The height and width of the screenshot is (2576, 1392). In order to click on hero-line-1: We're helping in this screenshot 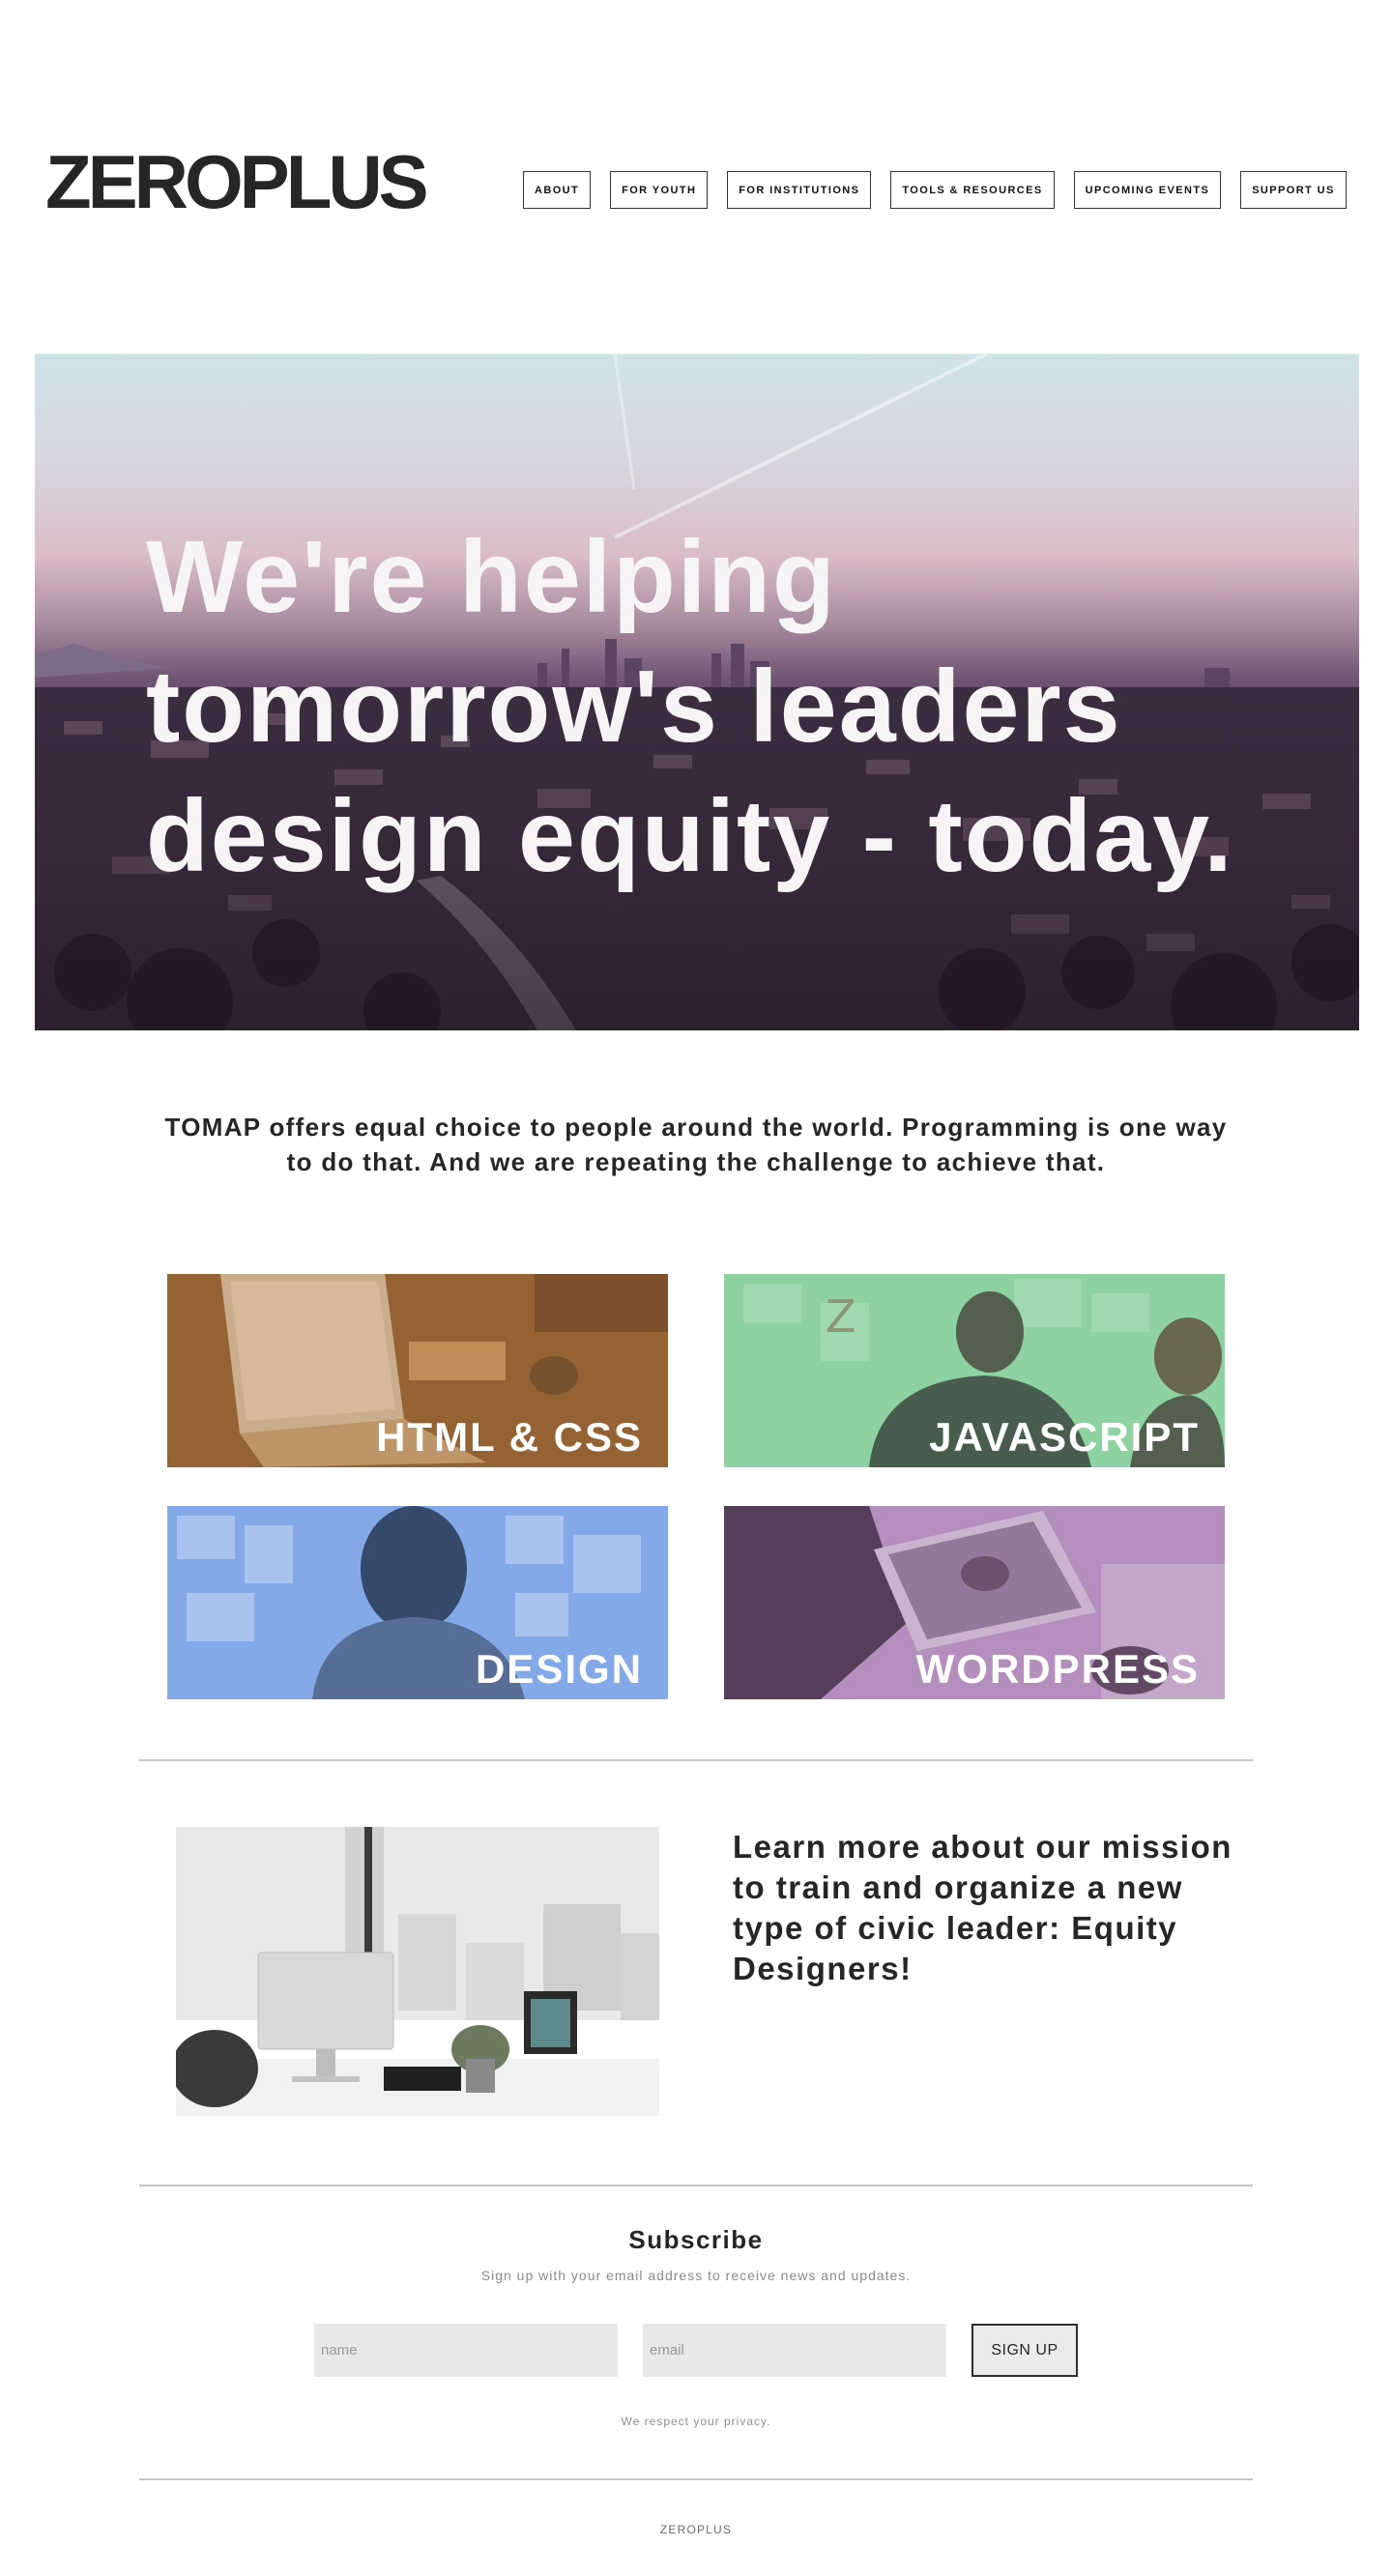, I will do `click(492, 577)`.